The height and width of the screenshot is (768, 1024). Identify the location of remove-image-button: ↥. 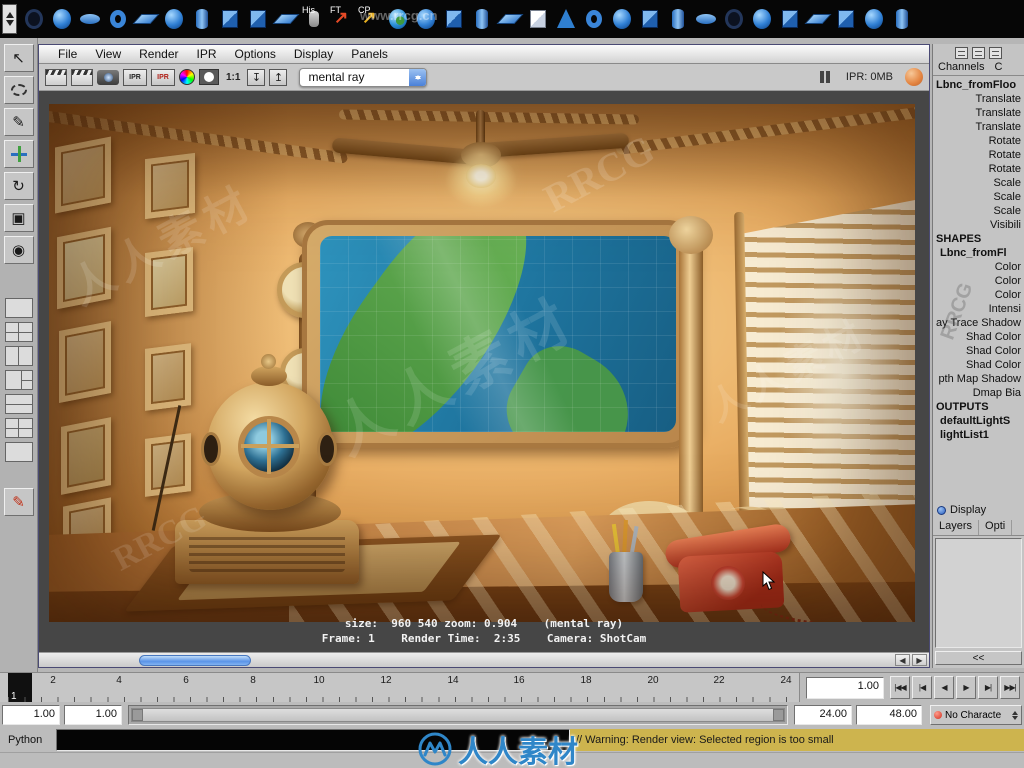
(278, 77).